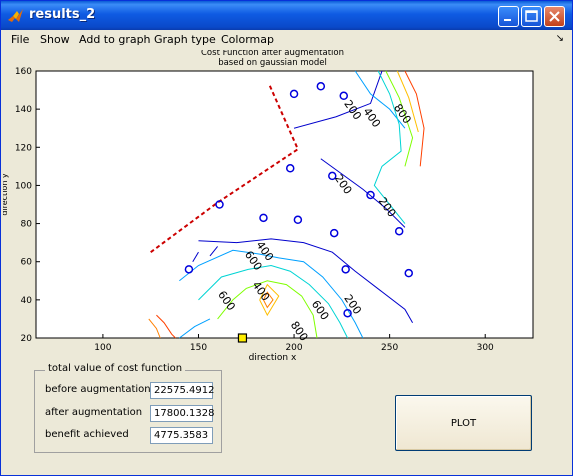 The image size is (573, 476). Describe the element at coordinates (198, 348) in the screenshot. I see `x-tick-label: 150` at that location.